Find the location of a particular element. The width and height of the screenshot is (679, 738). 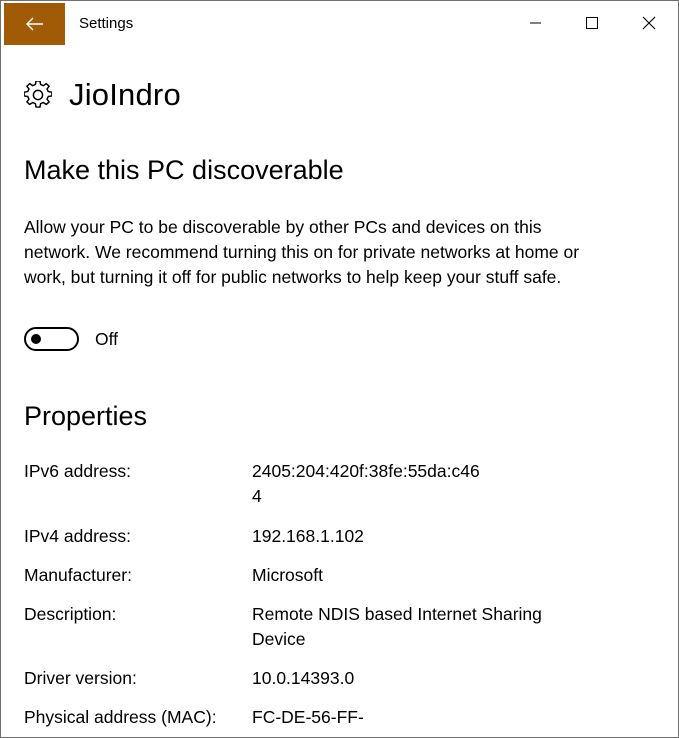

minimize-button is located at coordinates (536, 23).